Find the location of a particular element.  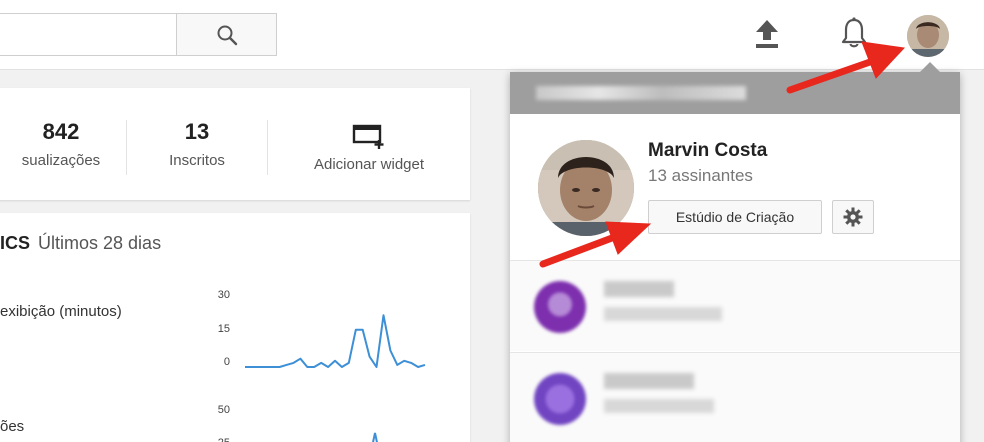

search-icon is located at coordinates (227, 35).